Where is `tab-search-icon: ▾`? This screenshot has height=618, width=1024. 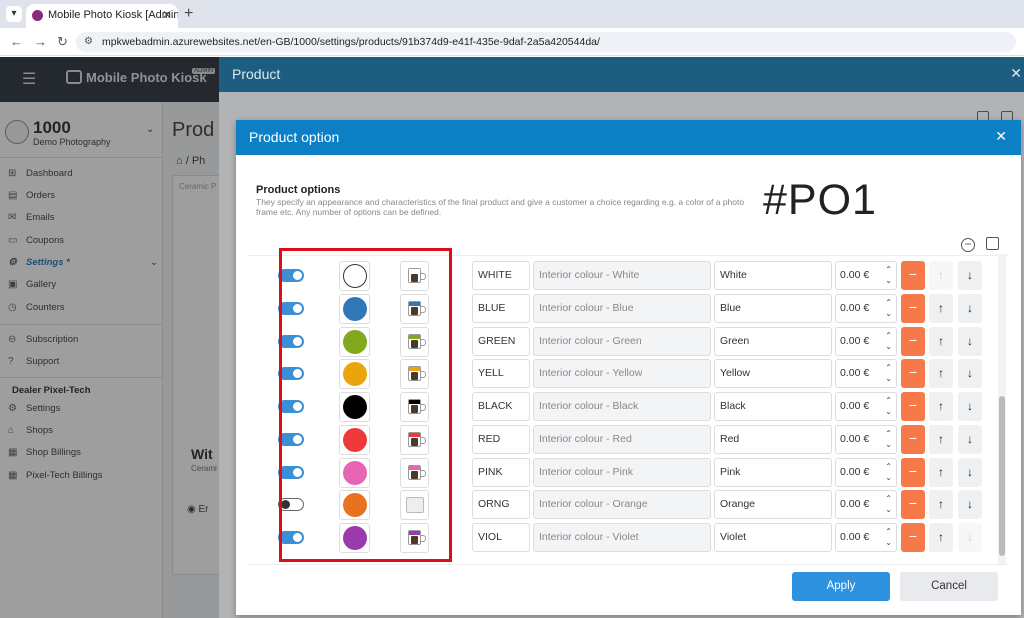
tab-search-icon: ▾ is located at coordinates (14, 14).